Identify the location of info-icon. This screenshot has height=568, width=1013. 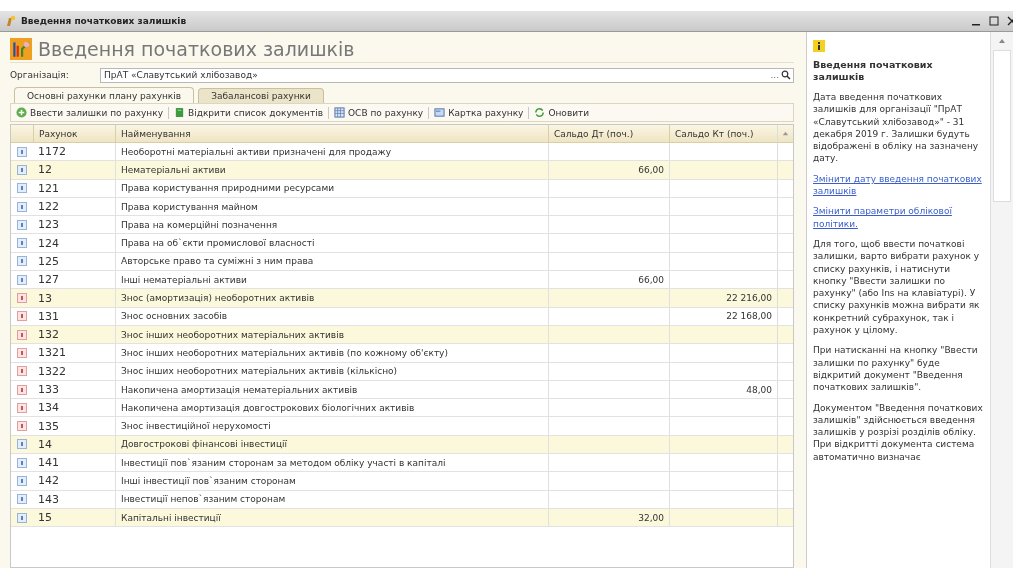
(819, 46).